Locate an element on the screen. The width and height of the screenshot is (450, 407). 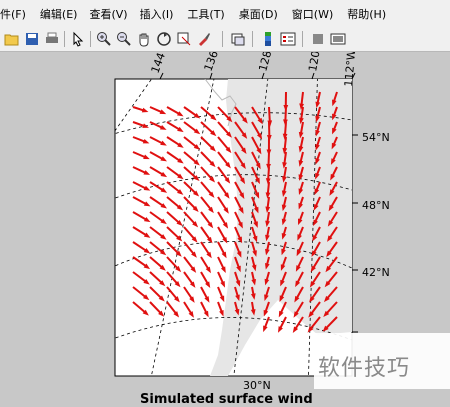
lat-label: 30°N is located at coordinates (257, 385).